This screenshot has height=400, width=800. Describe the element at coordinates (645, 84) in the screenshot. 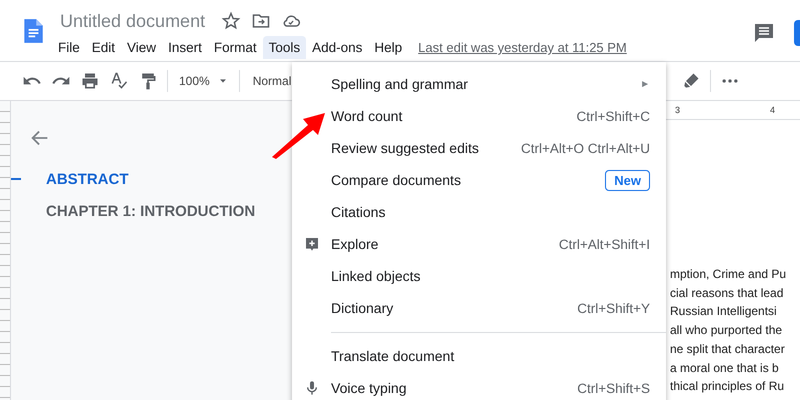

I see `submenu-arrow: ►` at that location.